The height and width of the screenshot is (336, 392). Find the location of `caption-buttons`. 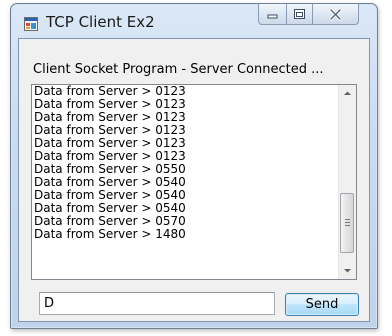

caption-buttons is located at coordinates (311, 15).